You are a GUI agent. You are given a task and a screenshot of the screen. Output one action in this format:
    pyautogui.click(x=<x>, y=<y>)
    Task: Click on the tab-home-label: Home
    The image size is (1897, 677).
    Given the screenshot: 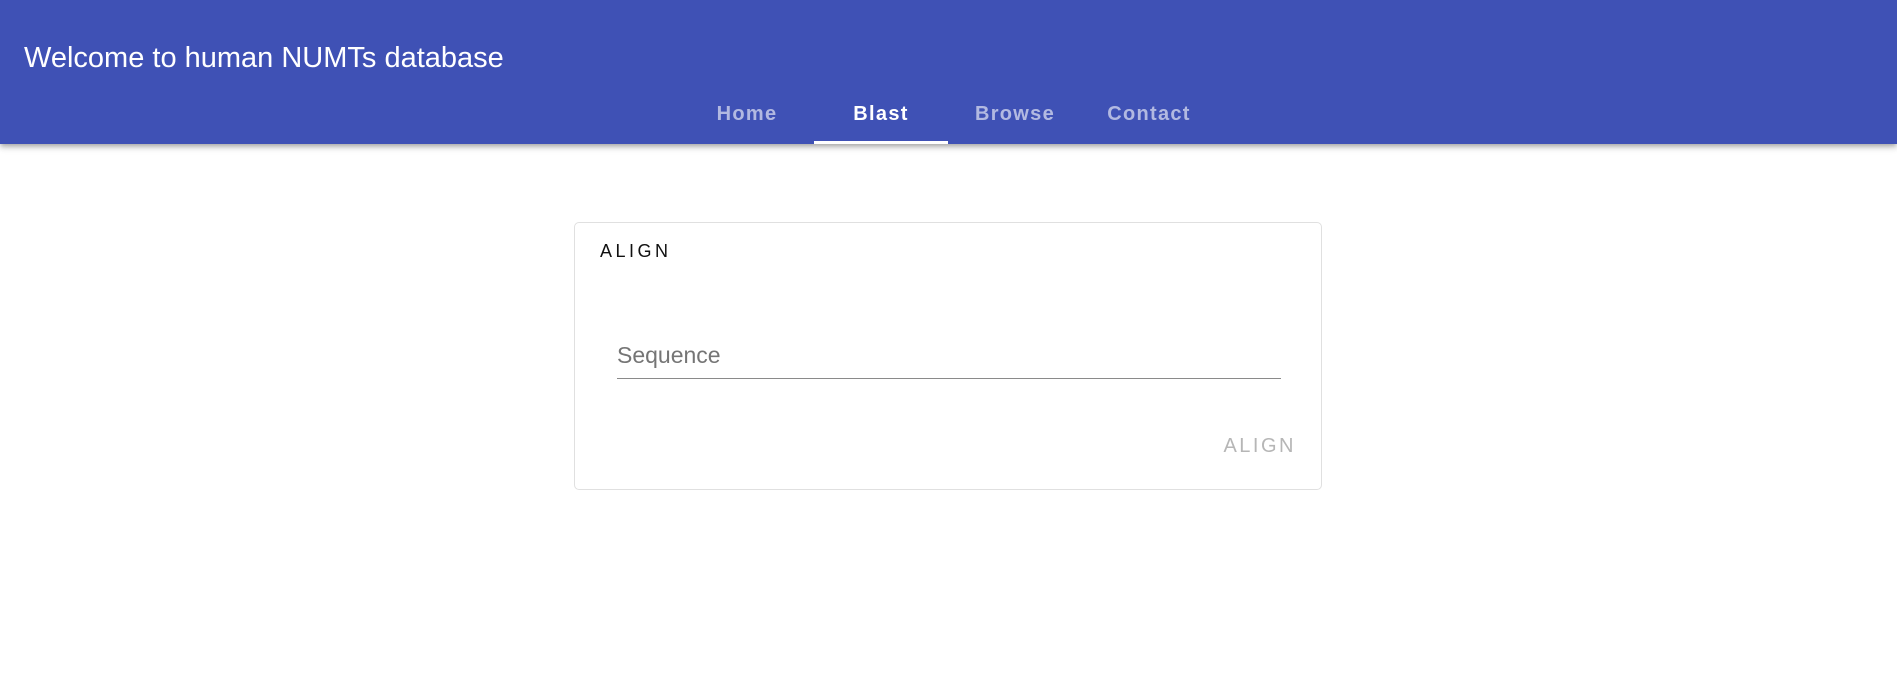 What is the action you would take?
    pyautogui.click(x=747, y=113)
    